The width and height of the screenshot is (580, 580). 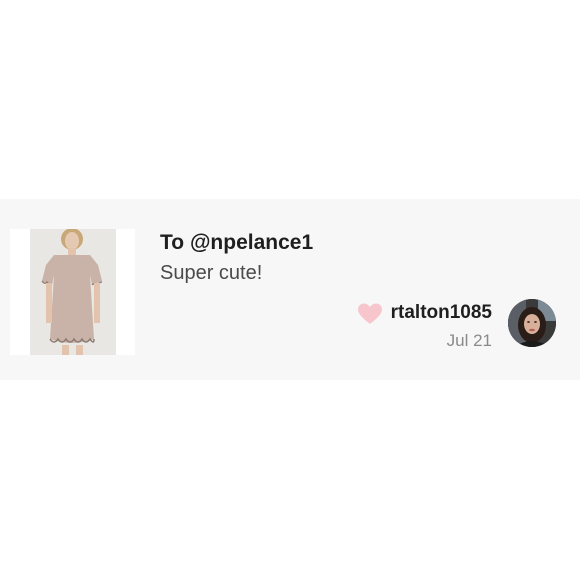 I want to click on author-username: rtalton1085, so click(x=441, y=313).